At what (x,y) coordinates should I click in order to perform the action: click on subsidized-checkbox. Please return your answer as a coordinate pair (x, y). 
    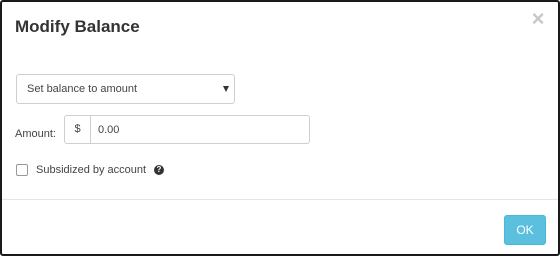
    Looking at the image, I should click on (22, 170).